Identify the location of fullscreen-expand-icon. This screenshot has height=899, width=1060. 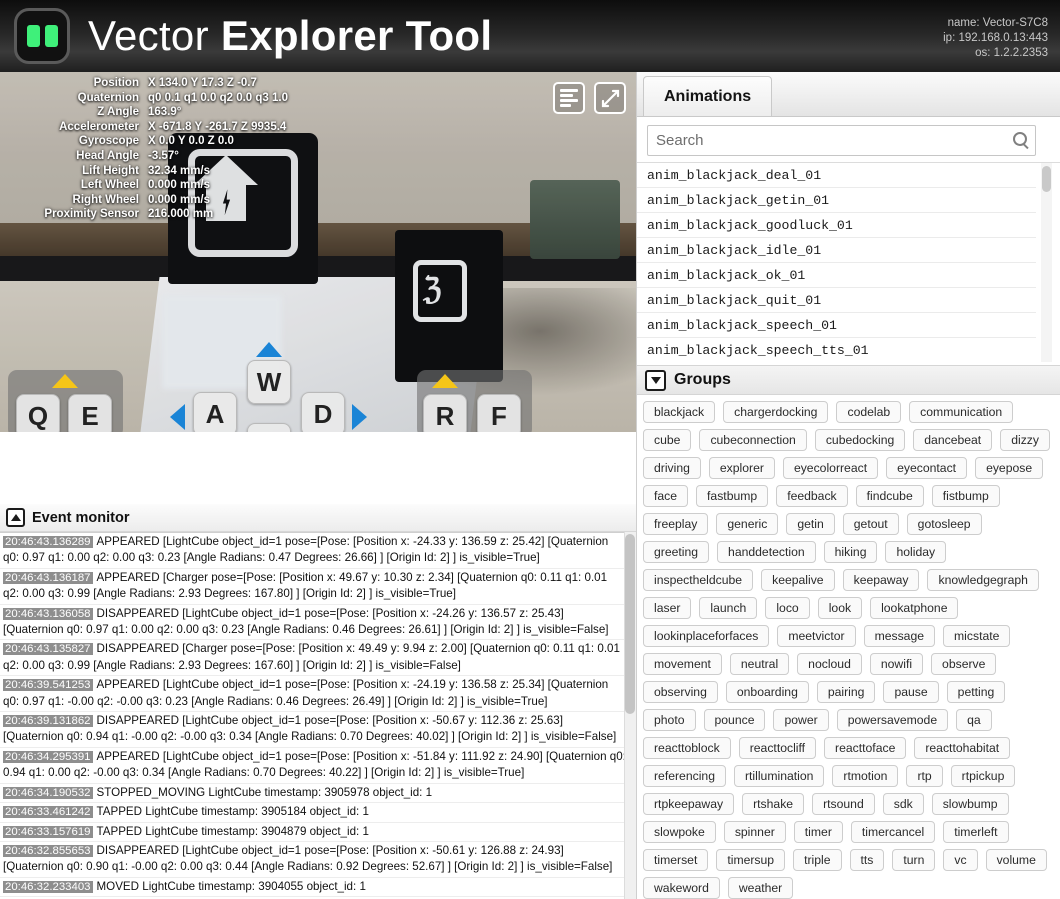
(610, 98).